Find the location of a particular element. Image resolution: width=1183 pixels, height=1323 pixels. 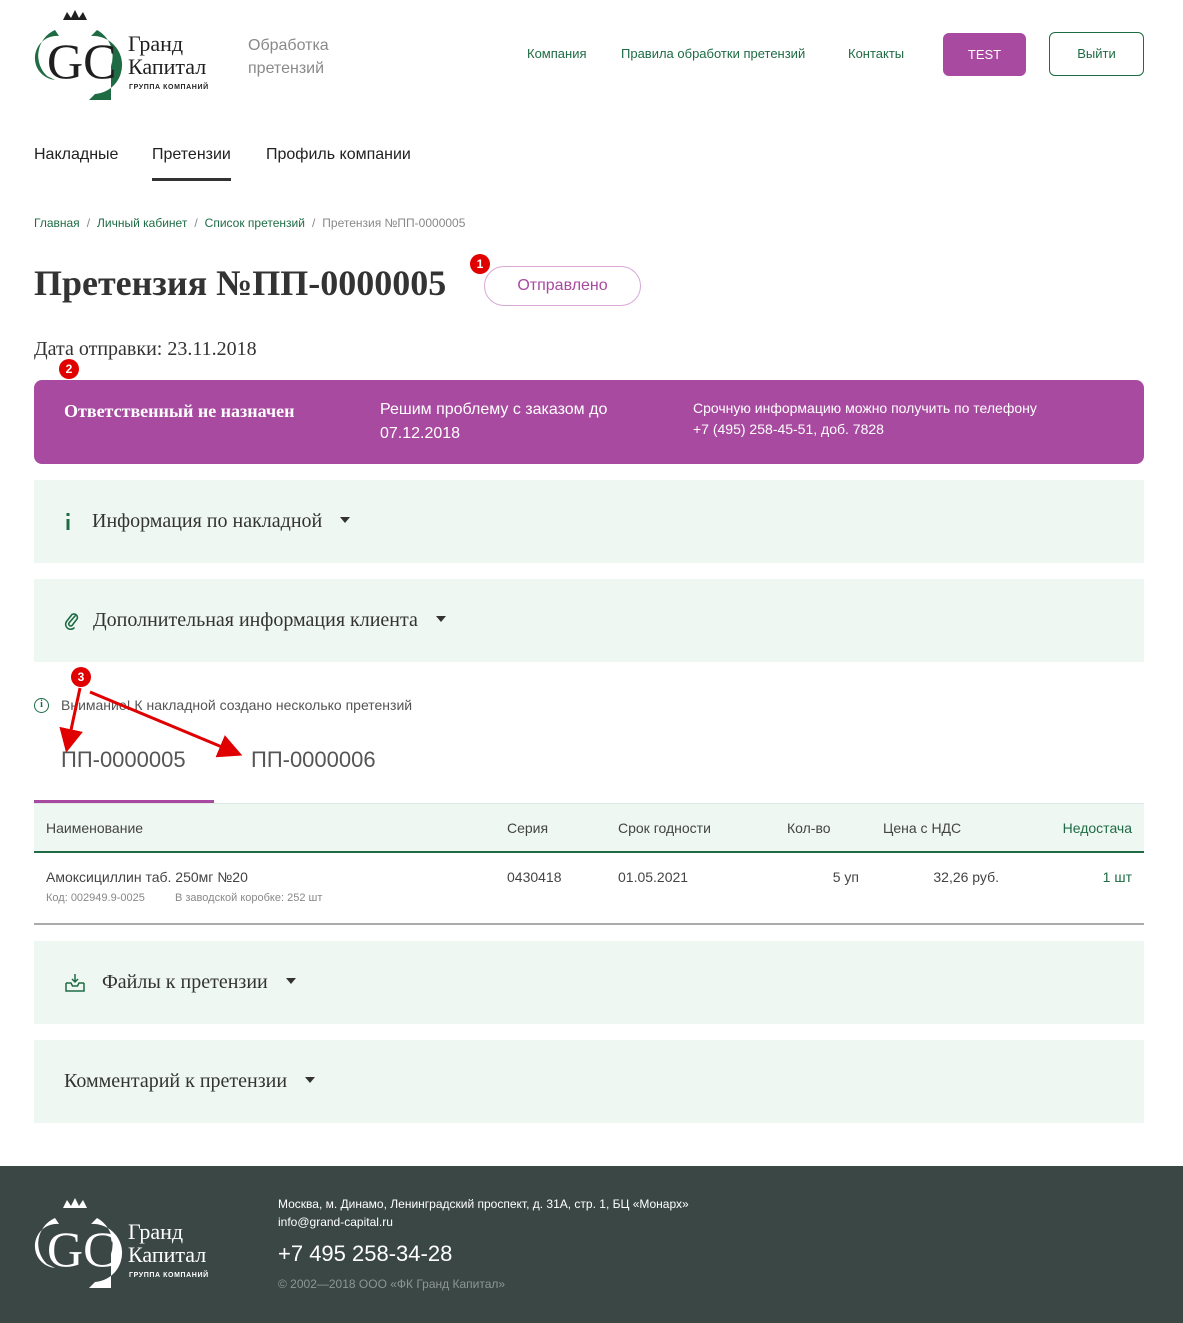

nav-link-company: Компания is located at coordinates (557, 53).